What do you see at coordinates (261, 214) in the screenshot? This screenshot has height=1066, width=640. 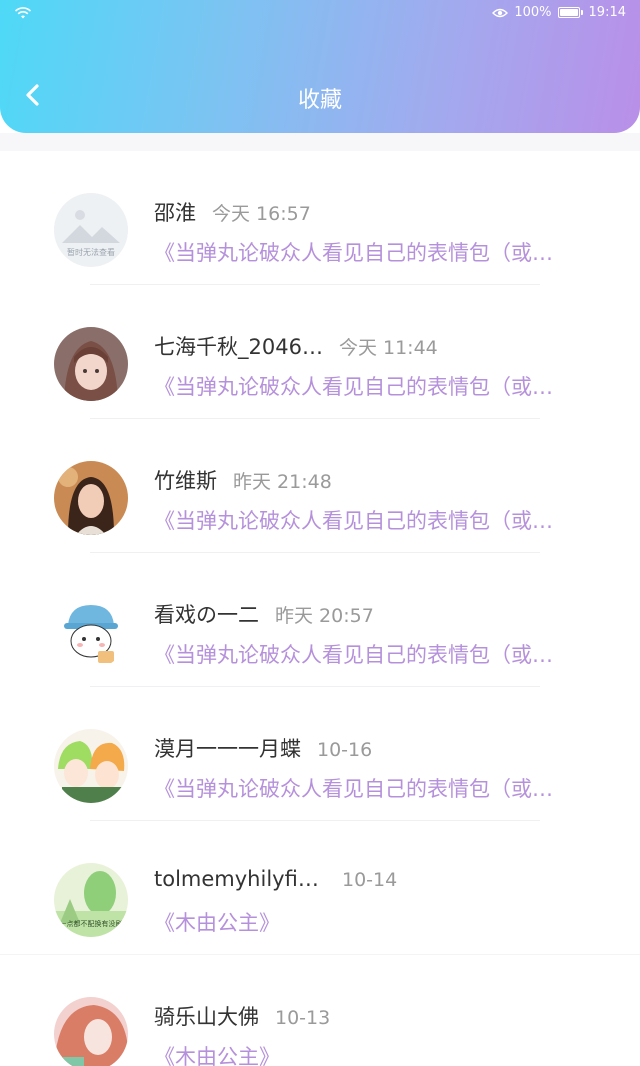 I see `timestamp: 今天 16:57` at bounding box center [261, 214].